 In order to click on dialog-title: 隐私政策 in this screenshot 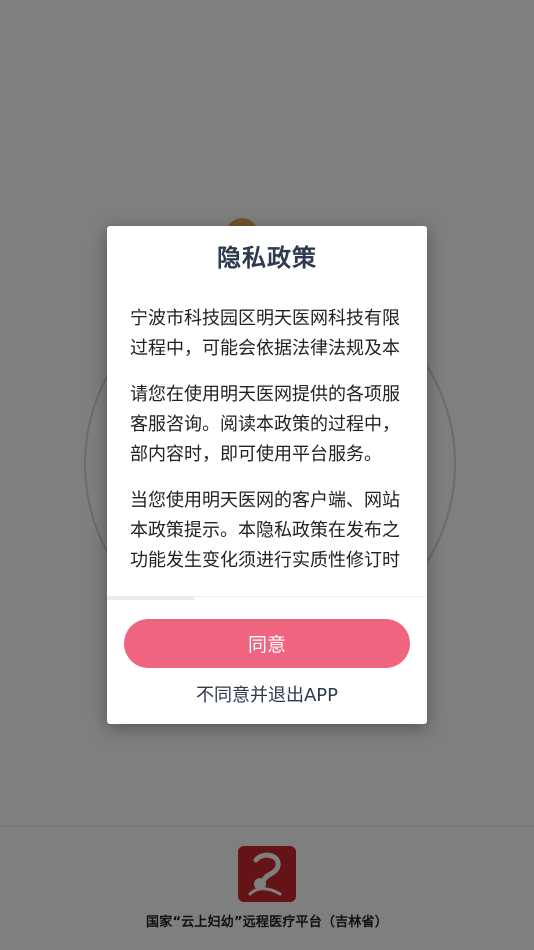, I will do `click(267, 258)`.